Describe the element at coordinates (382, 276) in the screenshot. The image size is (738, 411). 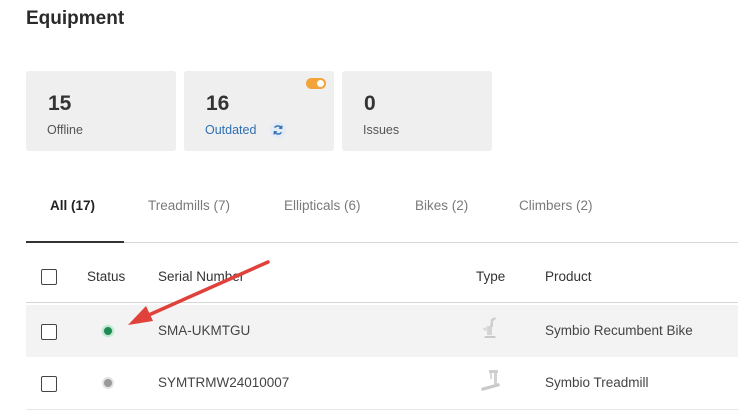
I see `table-header: Status Serial Number Type Product` at that location.